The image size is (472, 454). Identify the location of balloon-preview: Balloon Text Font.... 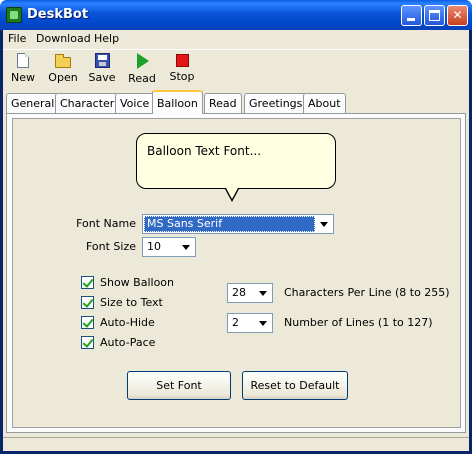
(236, 167).